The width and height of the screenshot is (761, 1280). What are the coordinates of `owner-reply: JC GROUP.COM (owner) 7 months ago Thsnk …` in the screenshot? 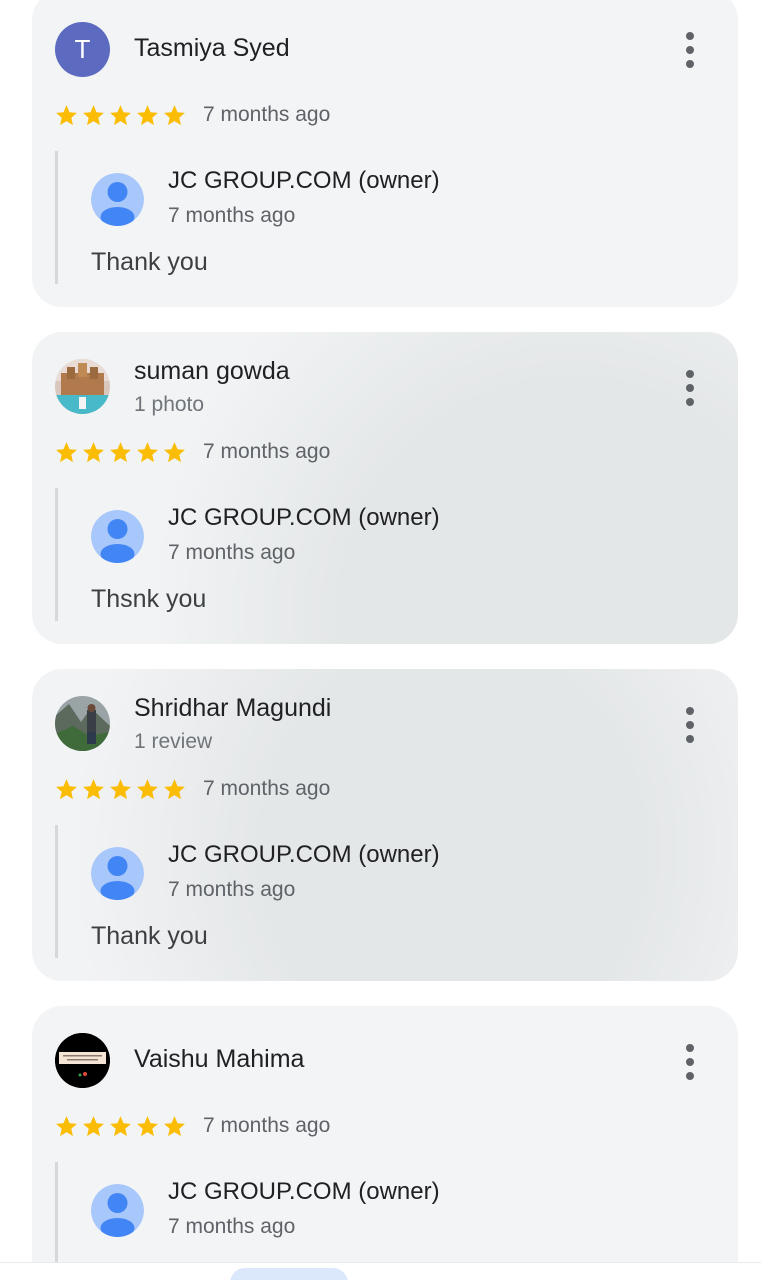 It's located at (376, 554).